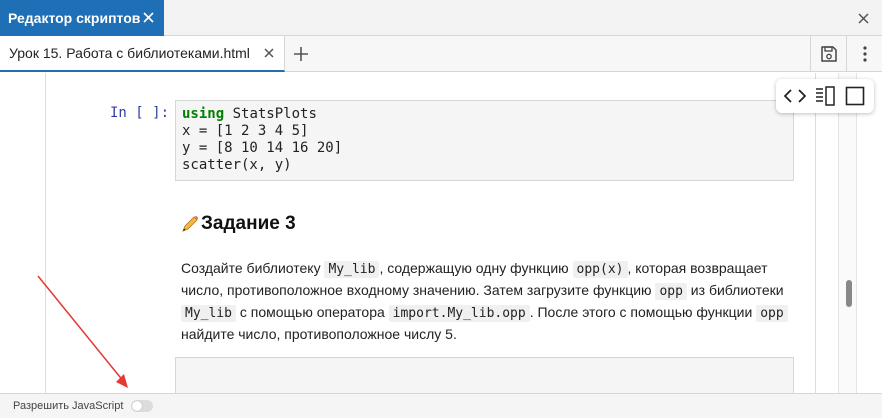 The height and width of the screenshot is (418, 882). What do you see at coordinates (319, 334) in the screenshot?
I see `text: найдите число, противоположное числу 5.` at bounding box center [319, 334].